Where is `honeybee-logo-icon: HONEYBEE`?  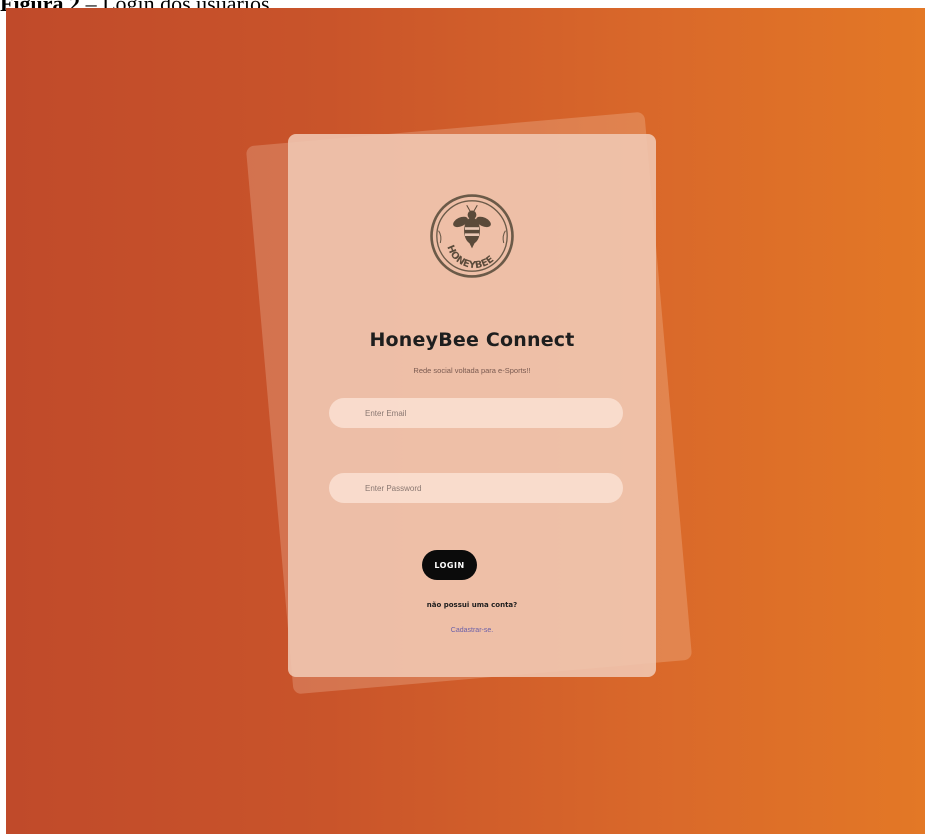
honeybee-logo-icon: HONEYBEE is located at coordinates (472, 236).